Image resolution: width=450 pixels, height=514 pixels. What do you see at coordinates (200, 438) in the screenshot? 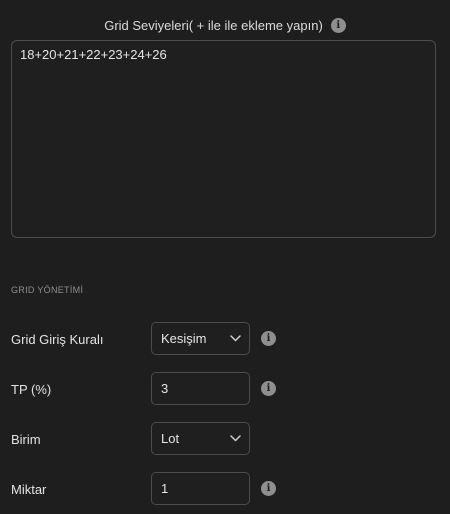
I see `unit-select: Lot` at bounding box center [200, 438].